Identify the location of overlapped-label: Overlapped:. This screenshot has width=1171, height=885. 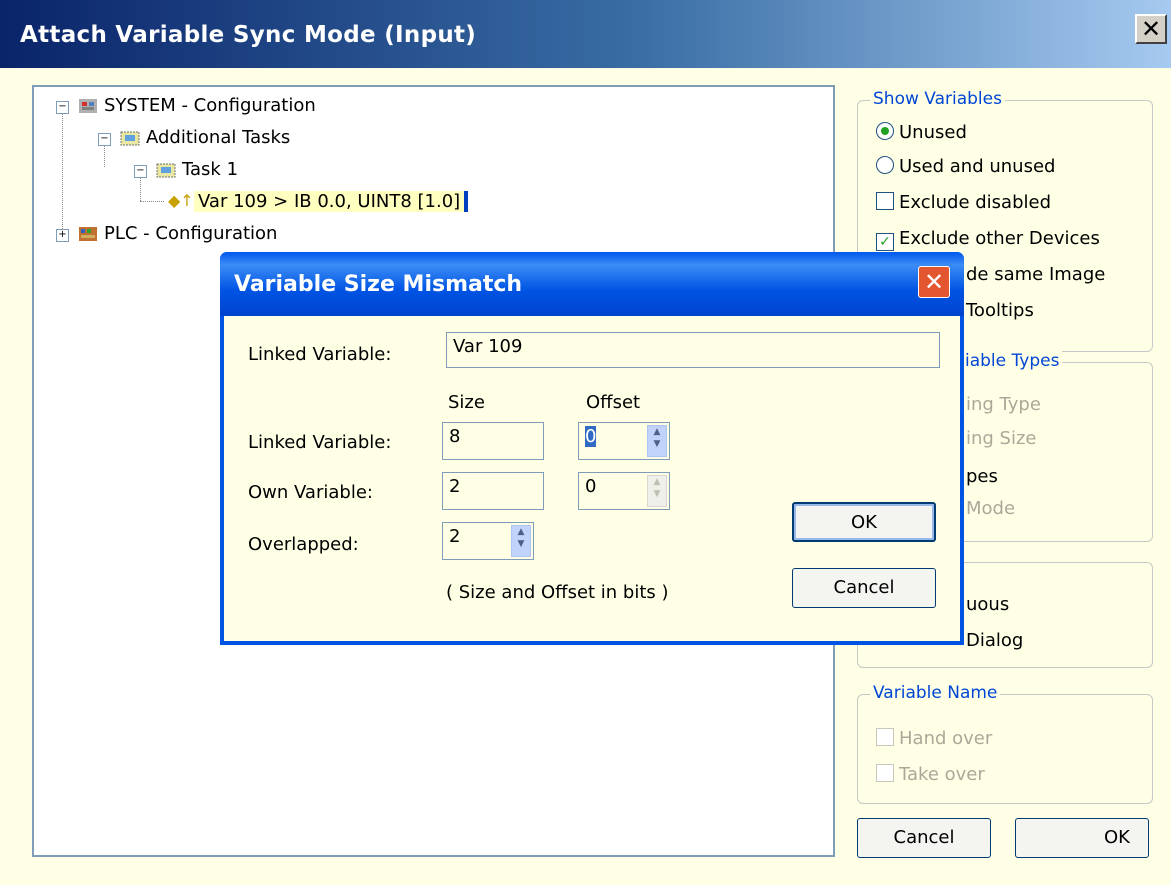
(303, 544).